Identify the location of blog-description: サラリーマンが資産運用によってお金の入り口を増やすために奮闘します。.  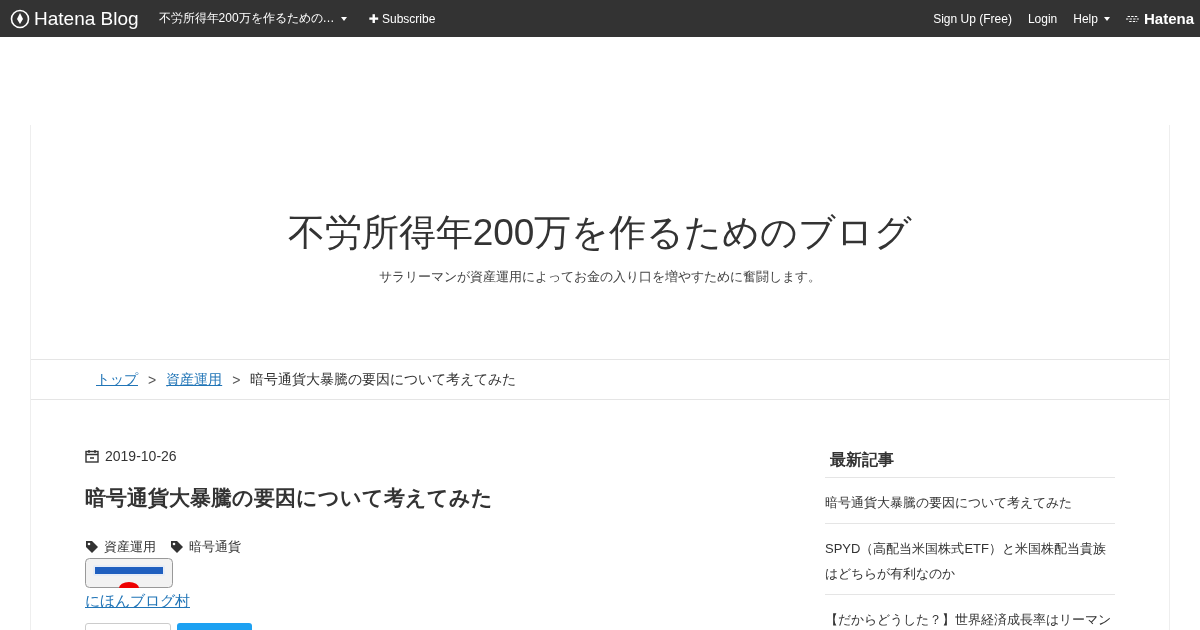
(600, 277).